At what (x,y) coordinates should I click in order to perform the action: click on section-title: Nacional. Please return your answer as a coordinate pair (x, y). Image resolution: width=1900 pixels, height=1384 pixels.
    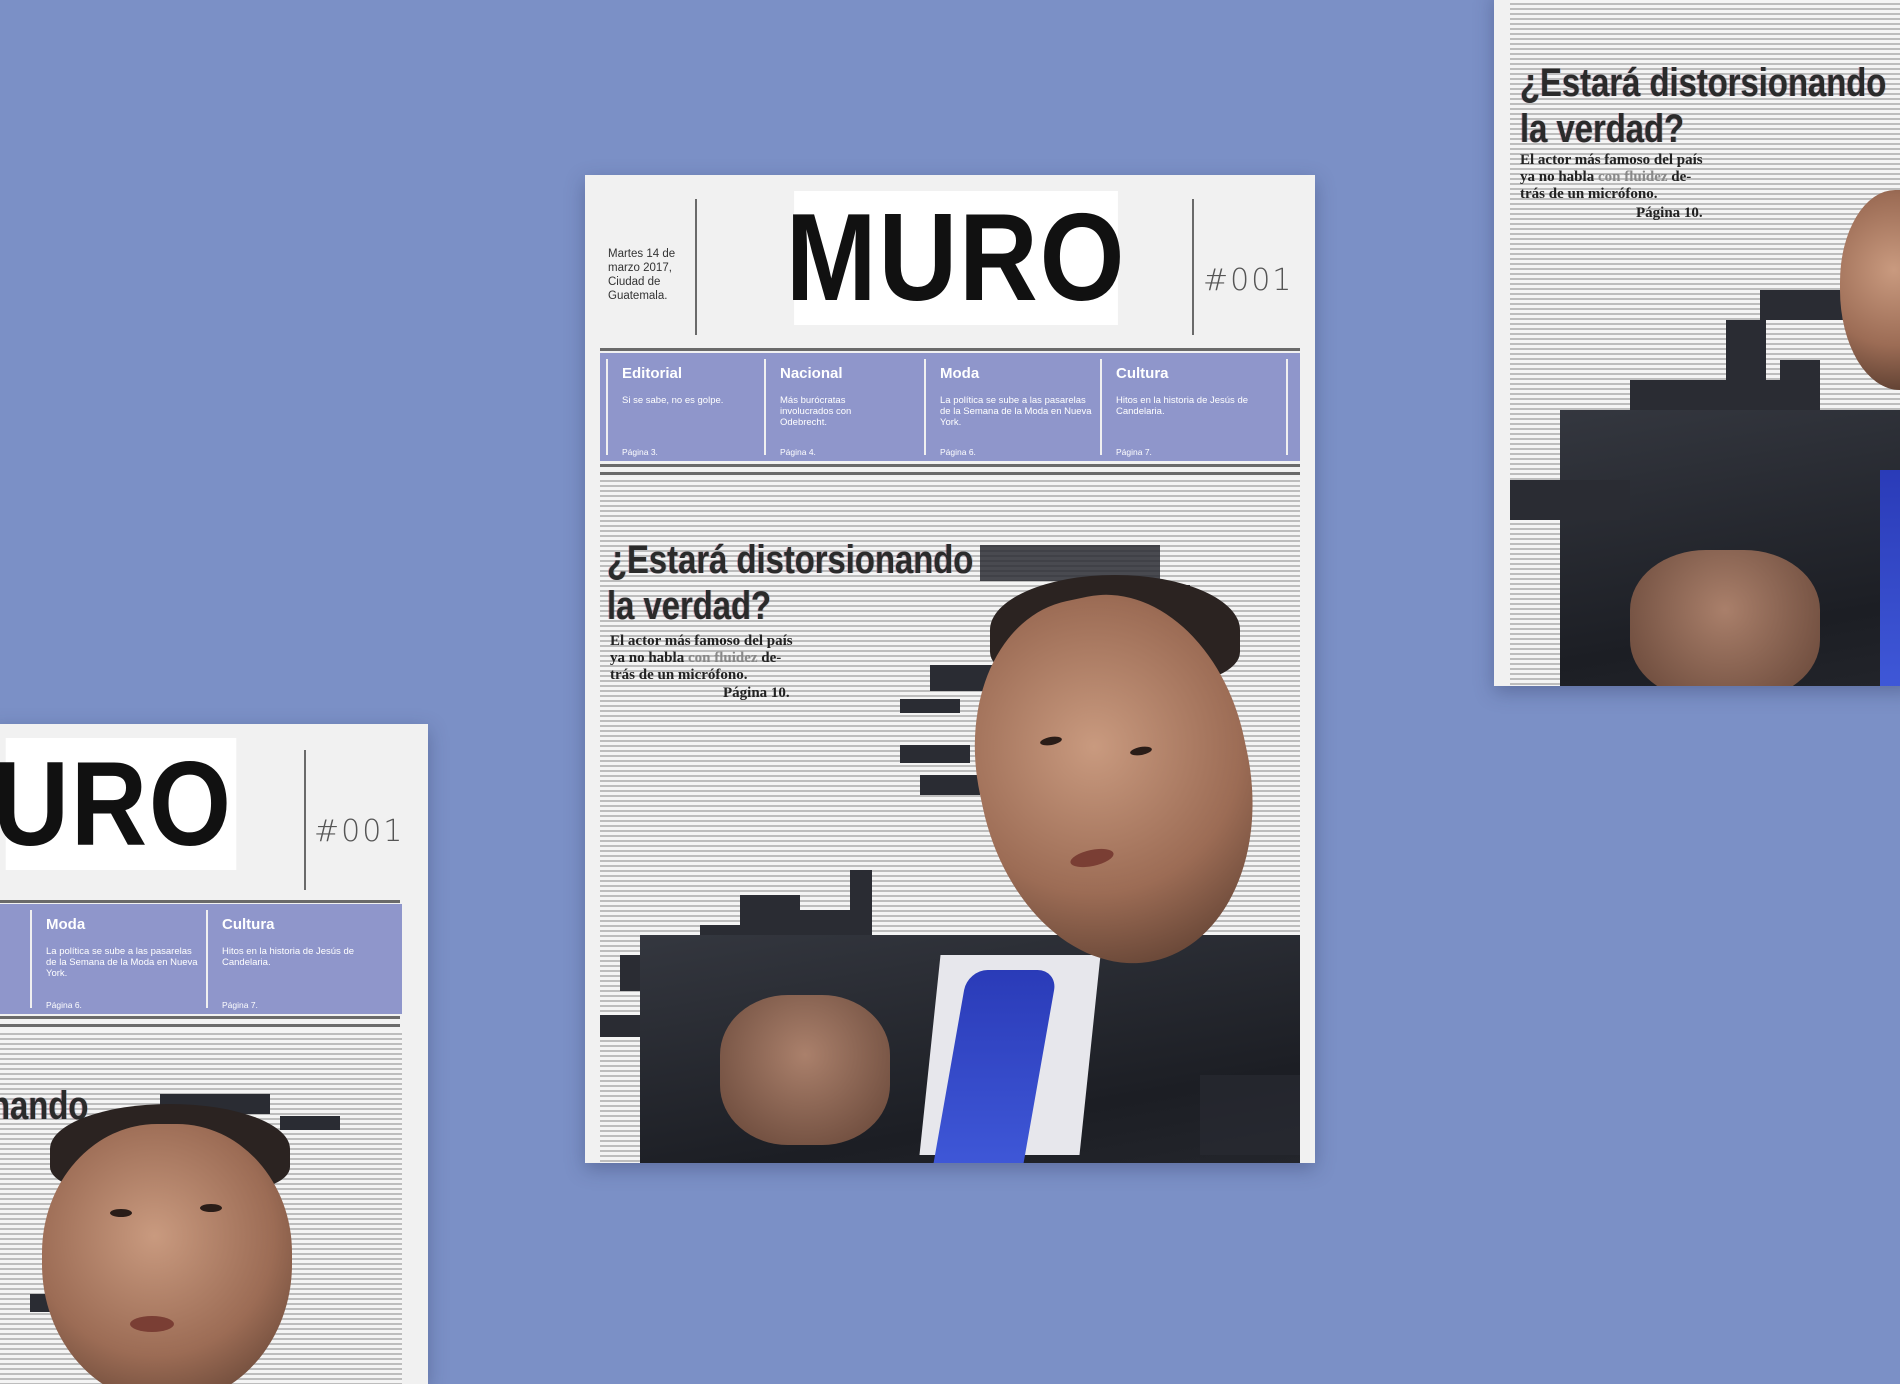
    Looking at the image, I should click on (811, 373).